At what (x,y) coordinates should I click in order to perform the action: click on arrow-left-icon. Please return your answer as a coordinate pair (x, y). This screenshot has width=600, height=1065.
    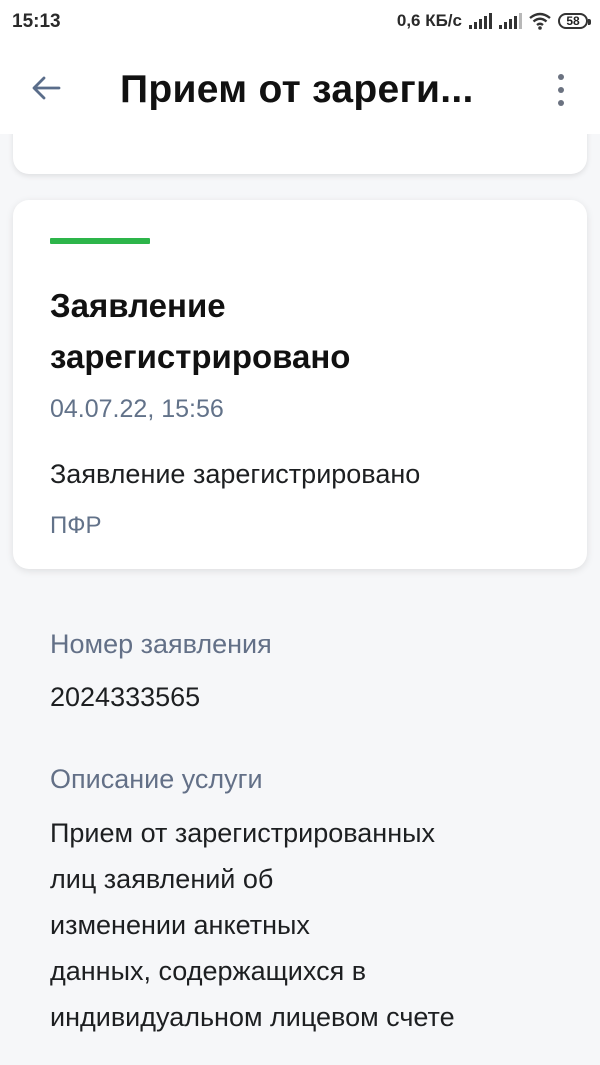
    Looking at the image, I should click on (46, 88).